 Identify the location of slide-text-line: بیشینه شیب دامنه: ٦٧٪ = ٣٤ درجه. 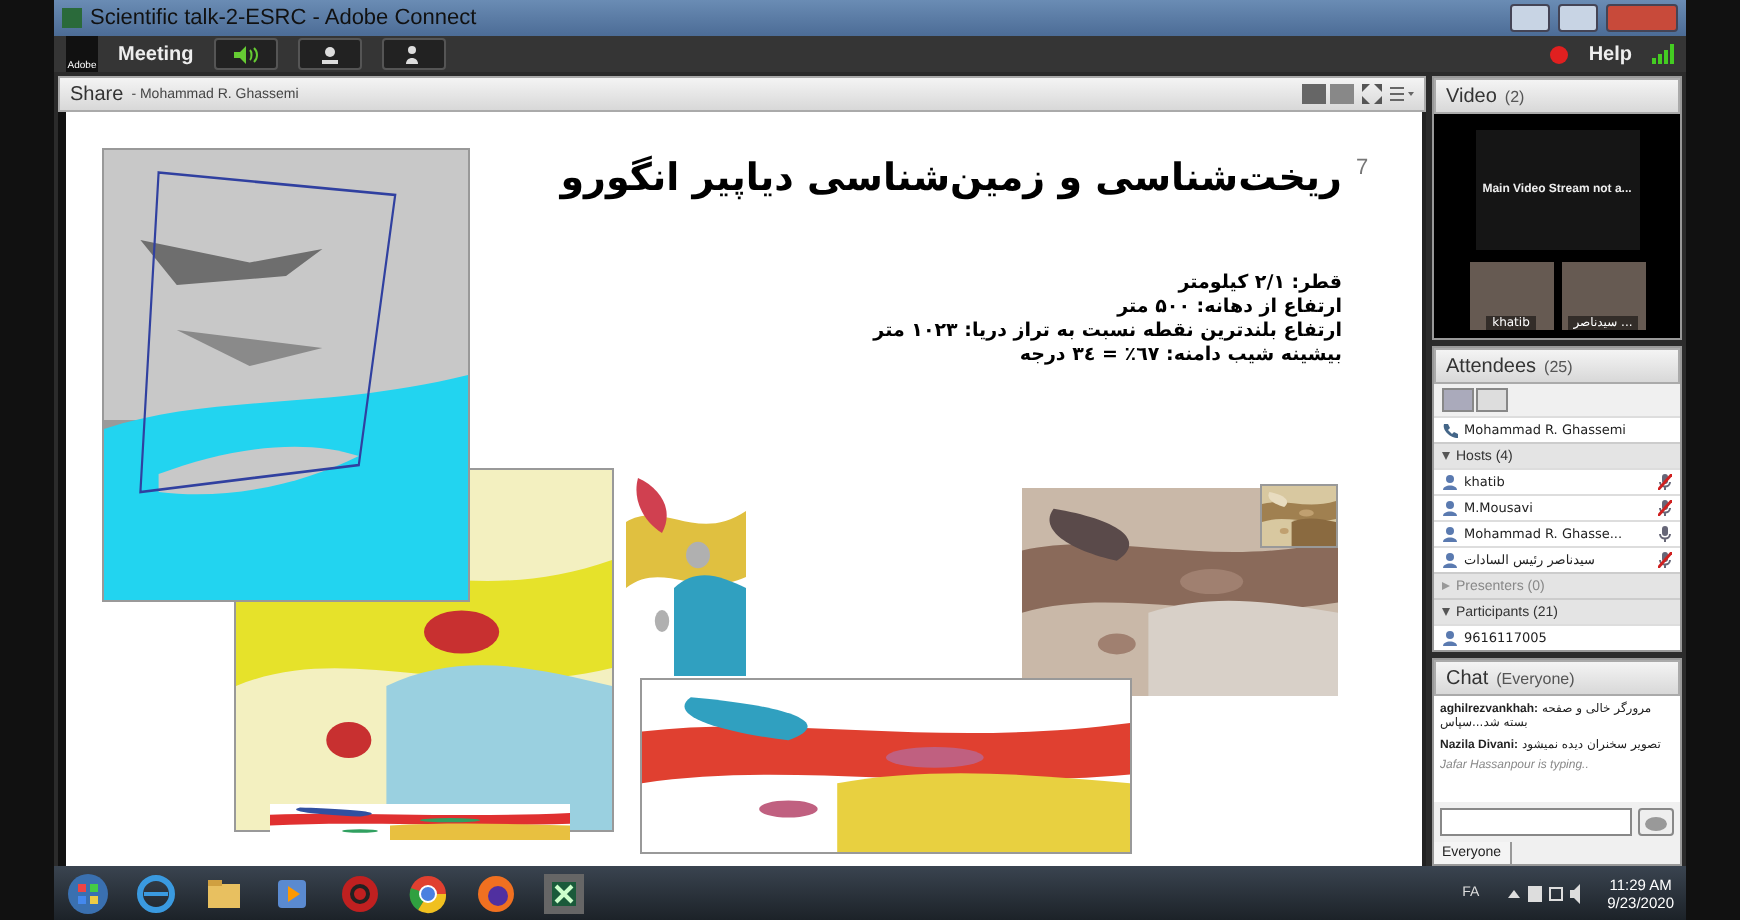
(1179, 355).